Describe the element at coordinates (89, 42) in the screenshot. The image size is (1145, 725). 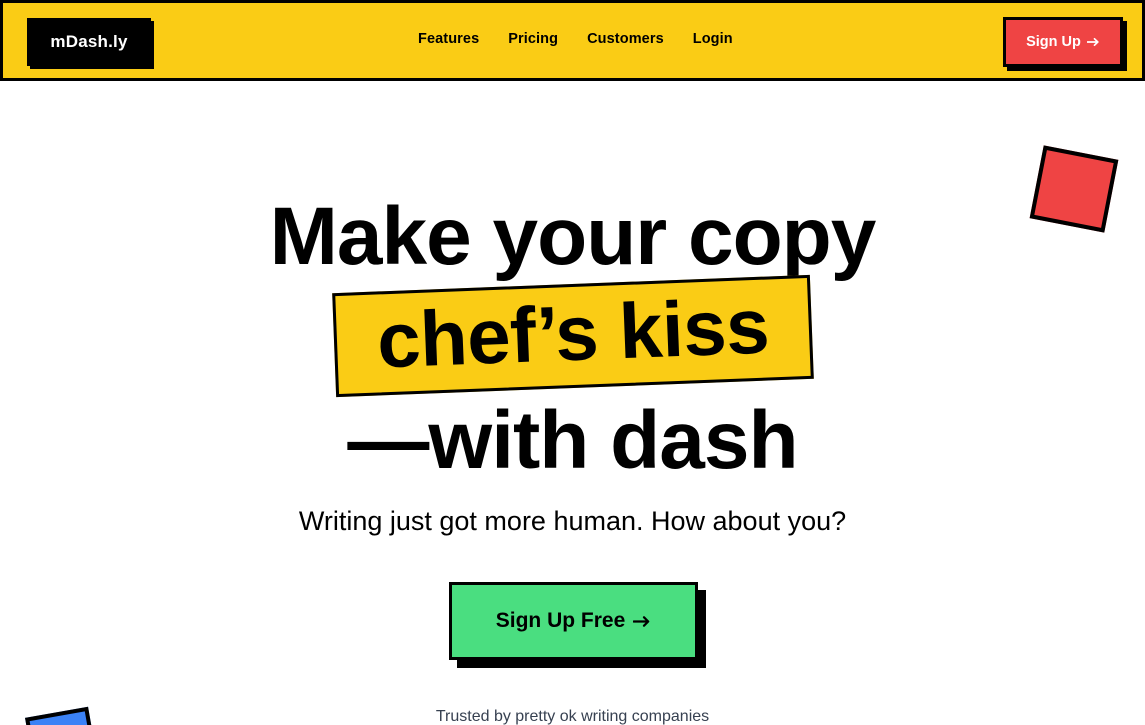
I see `logo: mDash.ly` at that location.